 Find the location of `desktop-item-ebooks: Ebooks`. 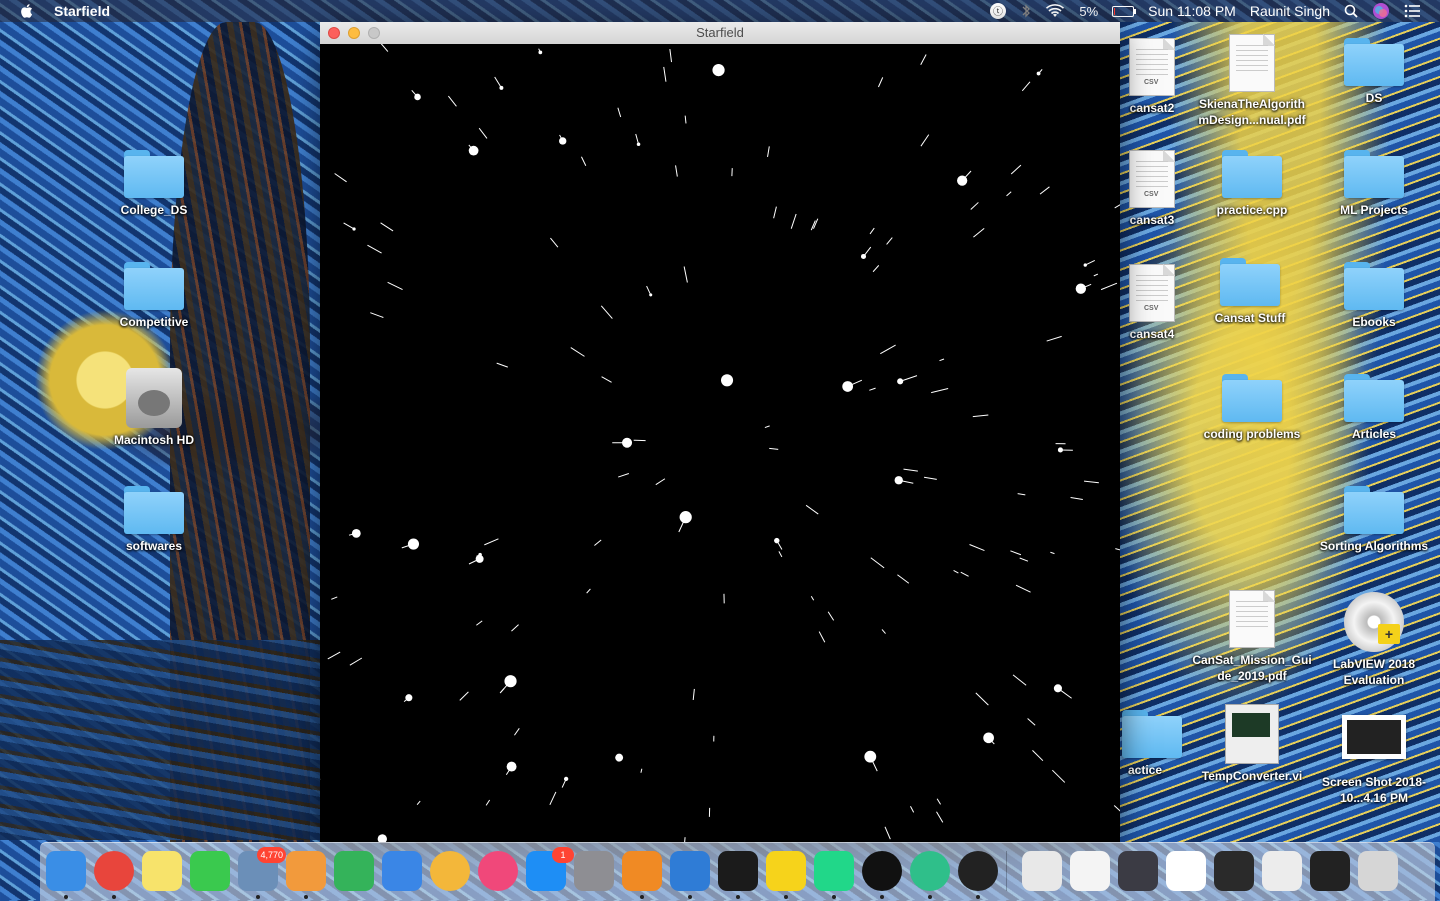

desktop-item-ebooks: Ebooks is located at coordinates (1374, 296).